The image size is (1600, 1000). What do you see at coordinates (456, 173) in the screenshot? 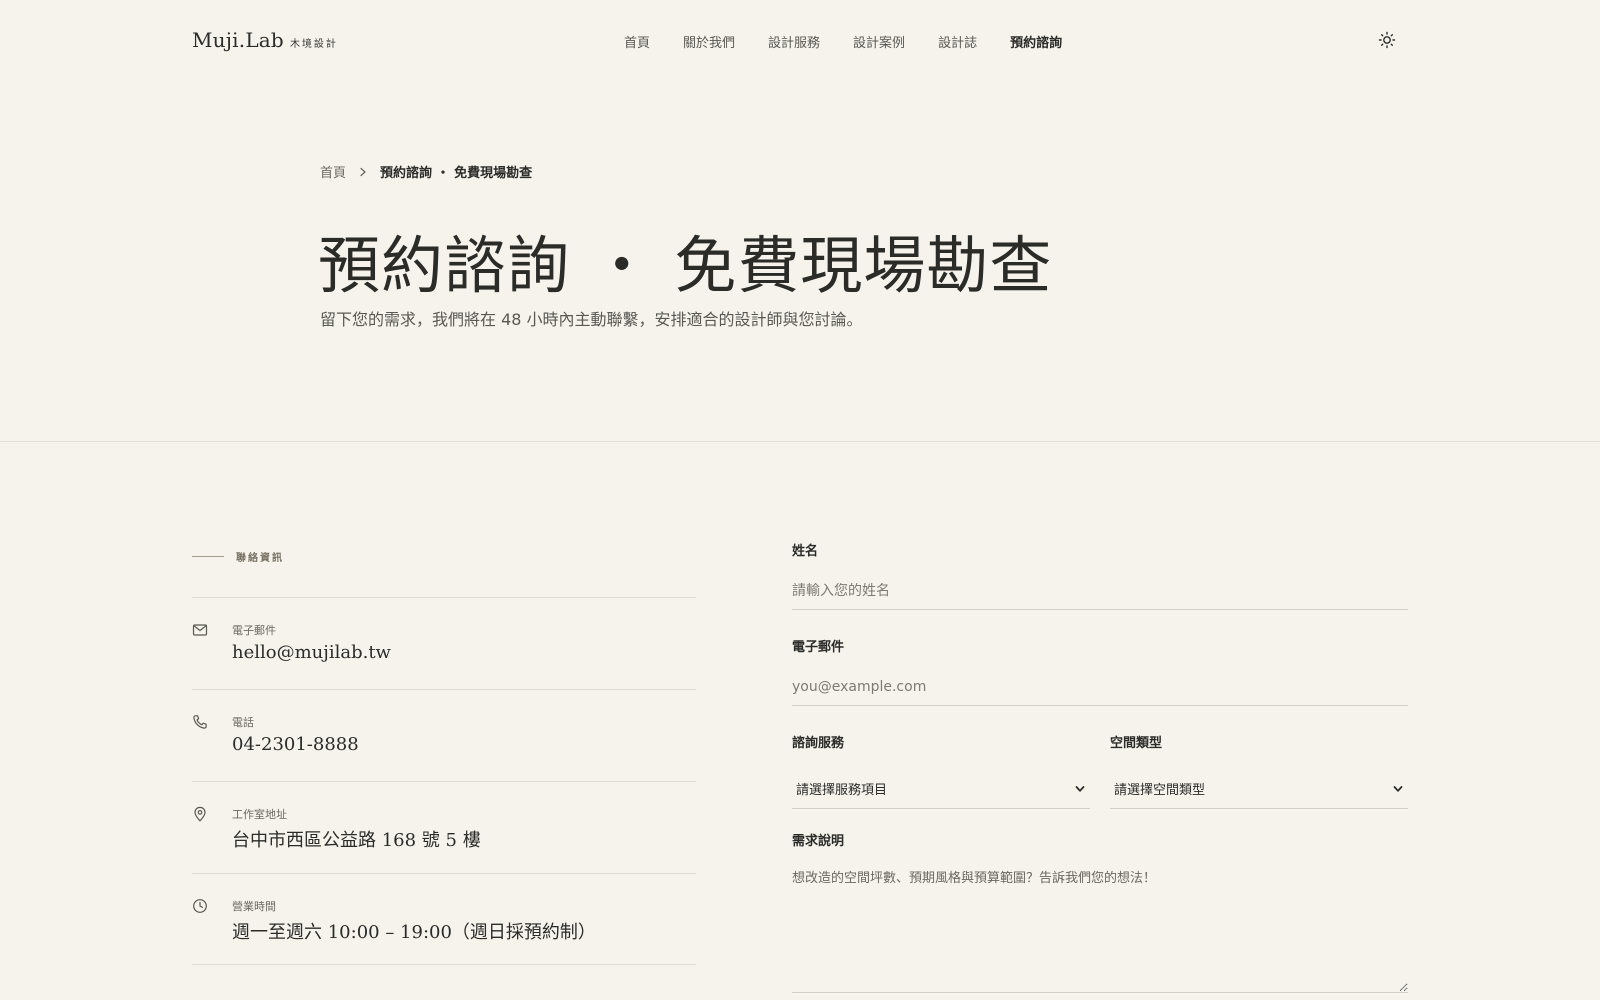
I see `breadcrumb-current: 預約諮詢 ・ 免費現場勘查` at bounding box center [456, 173].